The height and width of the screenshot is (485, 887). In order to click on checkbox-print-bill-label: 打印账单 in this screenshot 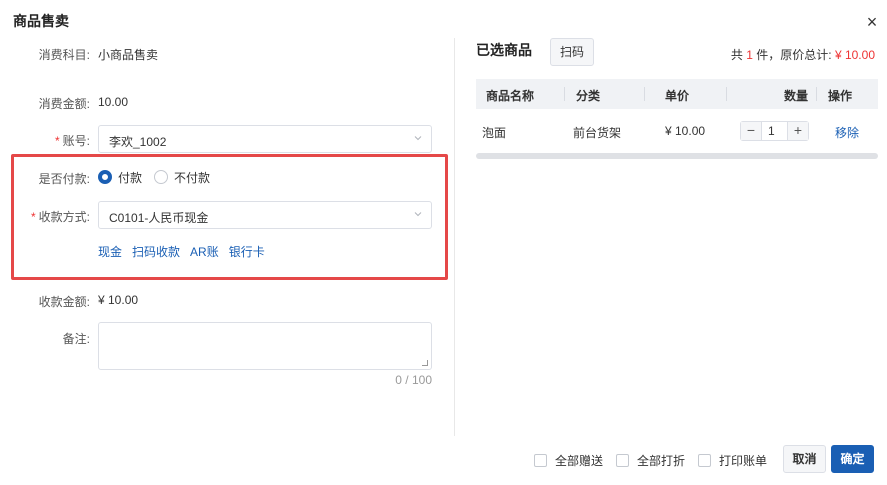, I will do `click(743, 461)`.